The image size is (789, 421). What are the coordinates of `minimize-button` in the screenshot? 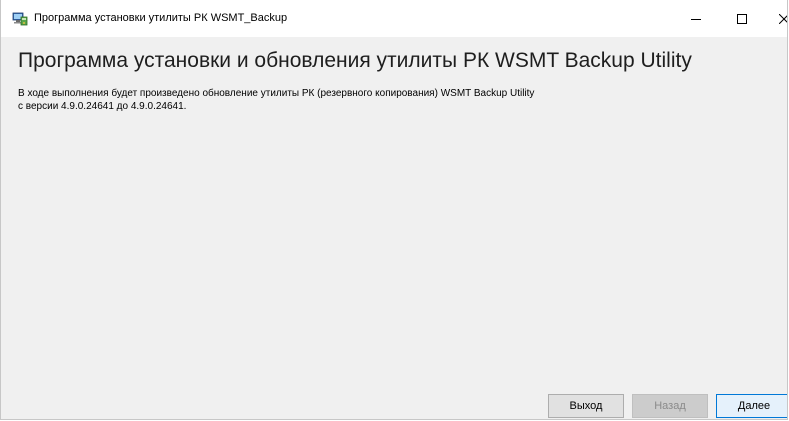 It's located at (696, 18).